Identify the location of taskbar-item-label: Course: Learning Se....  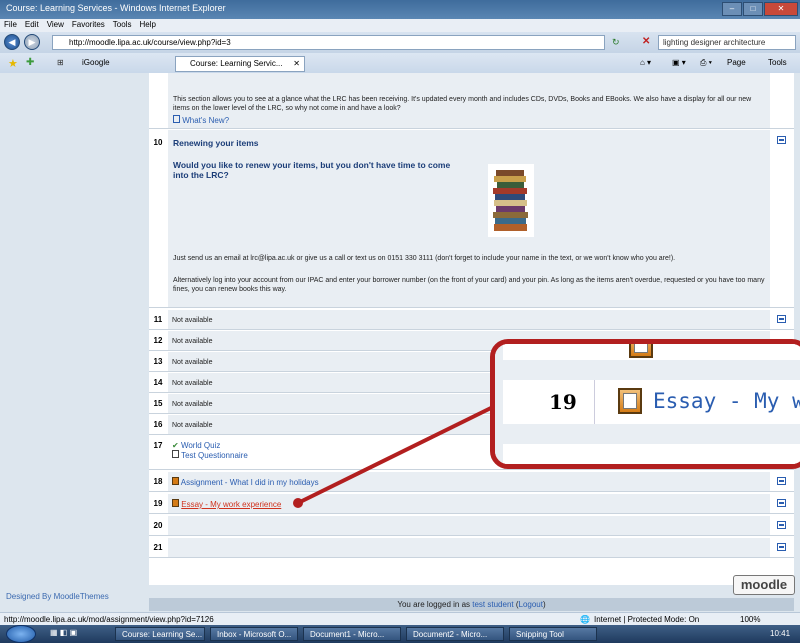
(162, 634).